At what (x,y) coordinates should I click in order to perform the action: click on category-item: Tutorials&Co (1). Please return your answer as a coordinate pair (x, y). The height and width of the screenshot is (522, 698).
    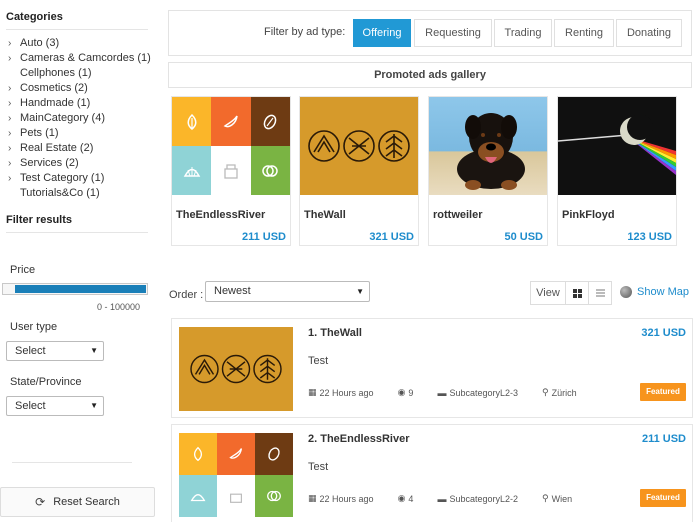
    Looking at the image, I should click on (83, 193).